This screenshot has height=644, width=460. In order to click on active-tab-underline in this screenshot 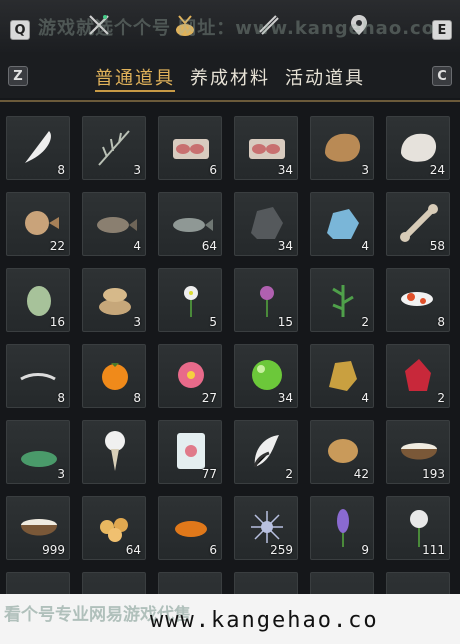, I will do `click(135, 91)`.